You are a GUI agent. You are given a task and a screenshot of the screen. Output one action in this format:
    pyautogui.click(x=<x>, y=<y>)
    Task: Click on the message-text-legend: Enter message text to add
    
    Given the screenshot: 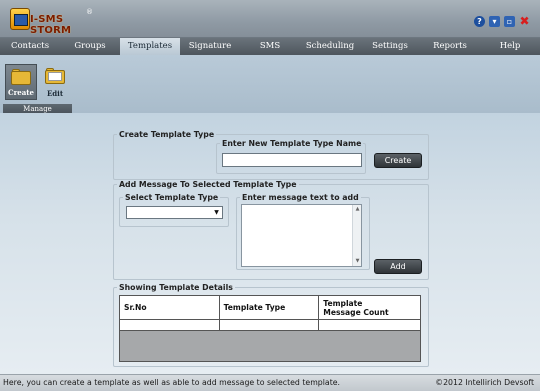 What is the action you would take?
    pyautogui.click(x=300, y=197)
    